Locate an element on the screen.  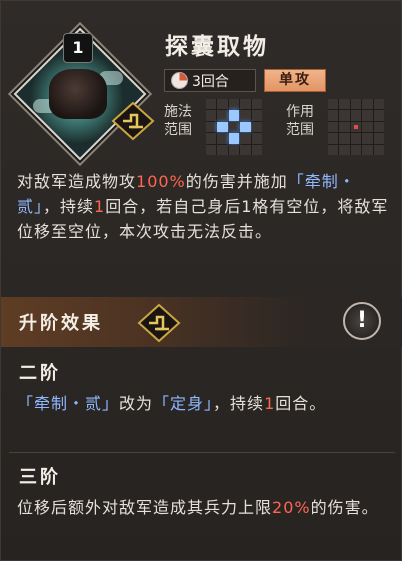
status-link: 「牵制・贰」 is located at coordinates (68, 403).